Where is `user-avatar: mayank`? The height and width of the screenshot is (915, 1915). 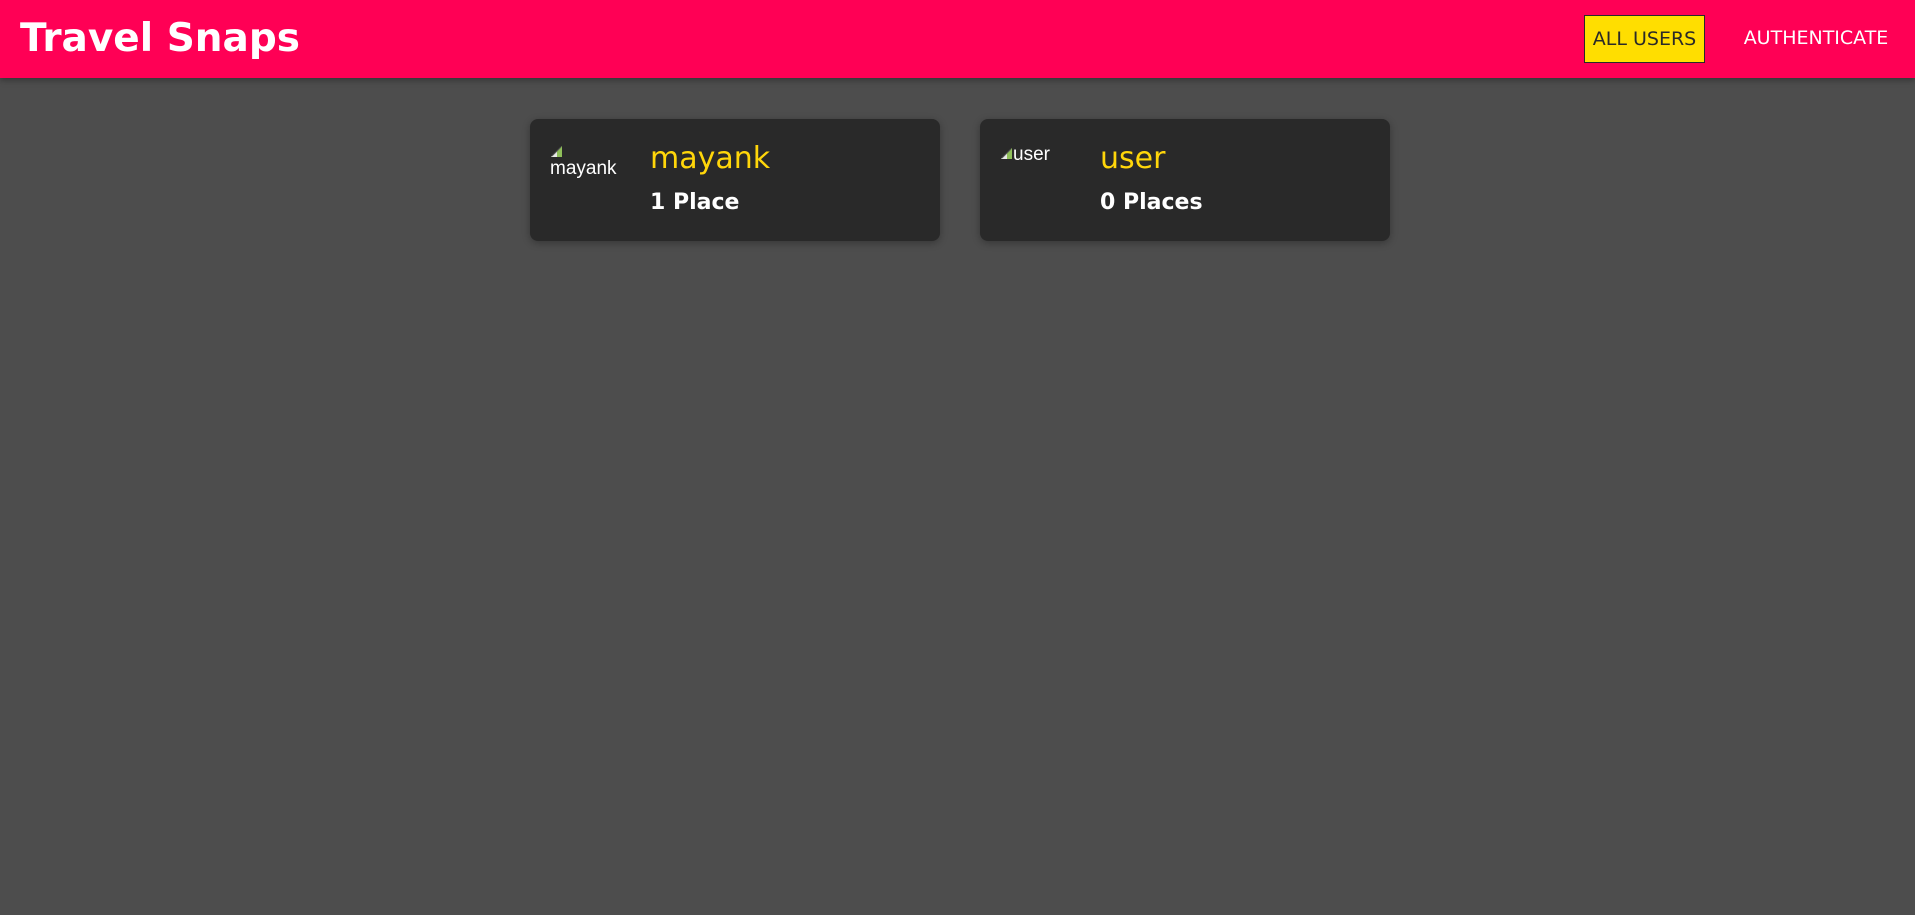
user-avatar: mayank is located at coordinates (590, 165).